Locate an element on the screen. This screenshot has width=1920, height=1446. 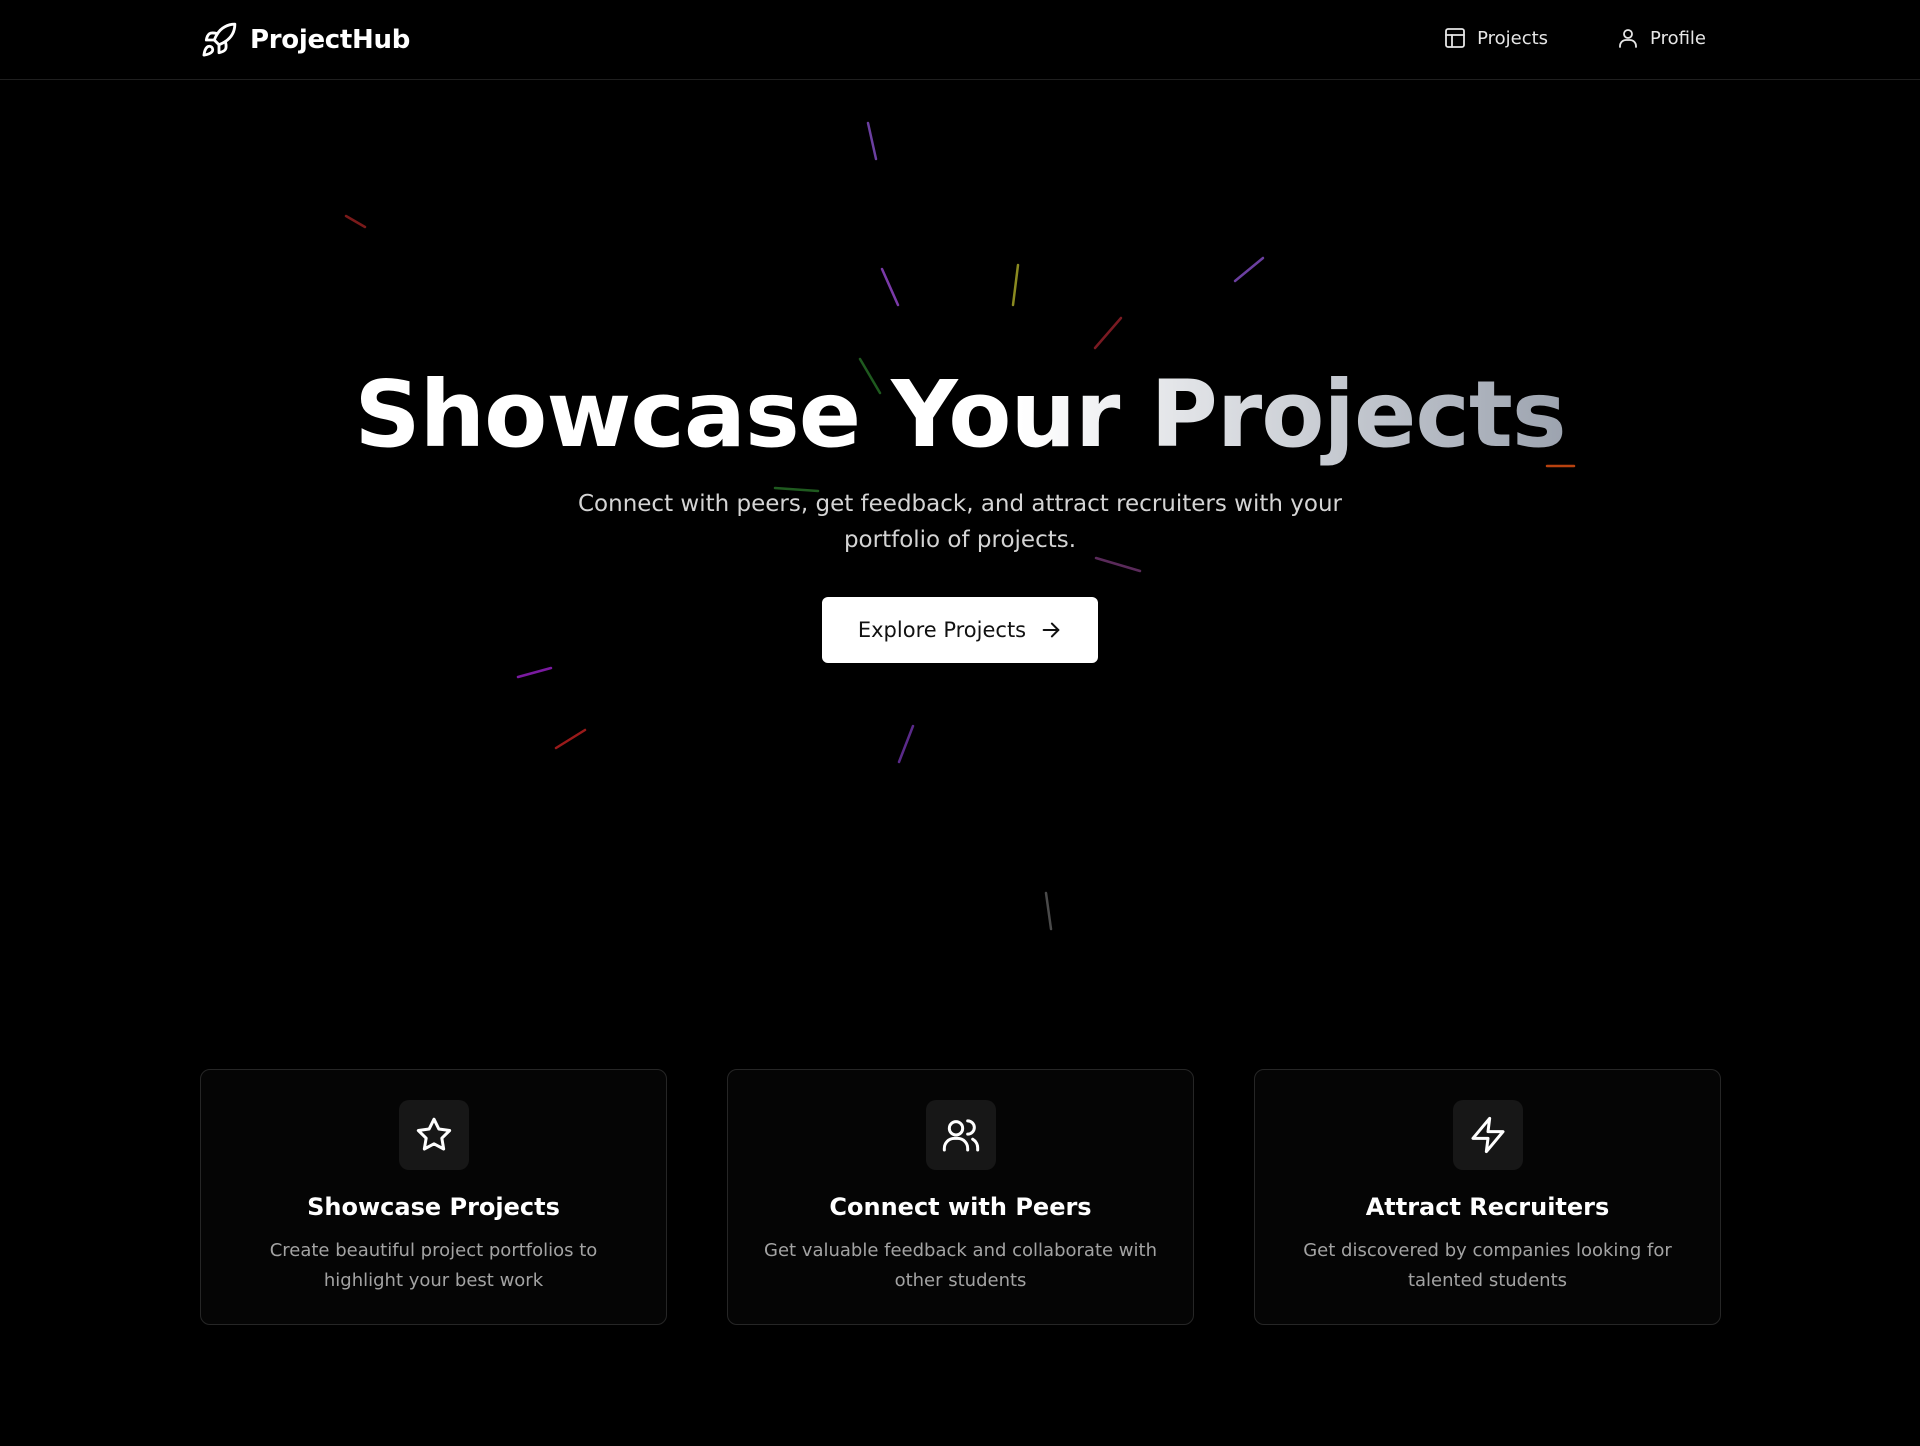
explore-projects-button: Explore Projects is located at coordinates (960, 630).